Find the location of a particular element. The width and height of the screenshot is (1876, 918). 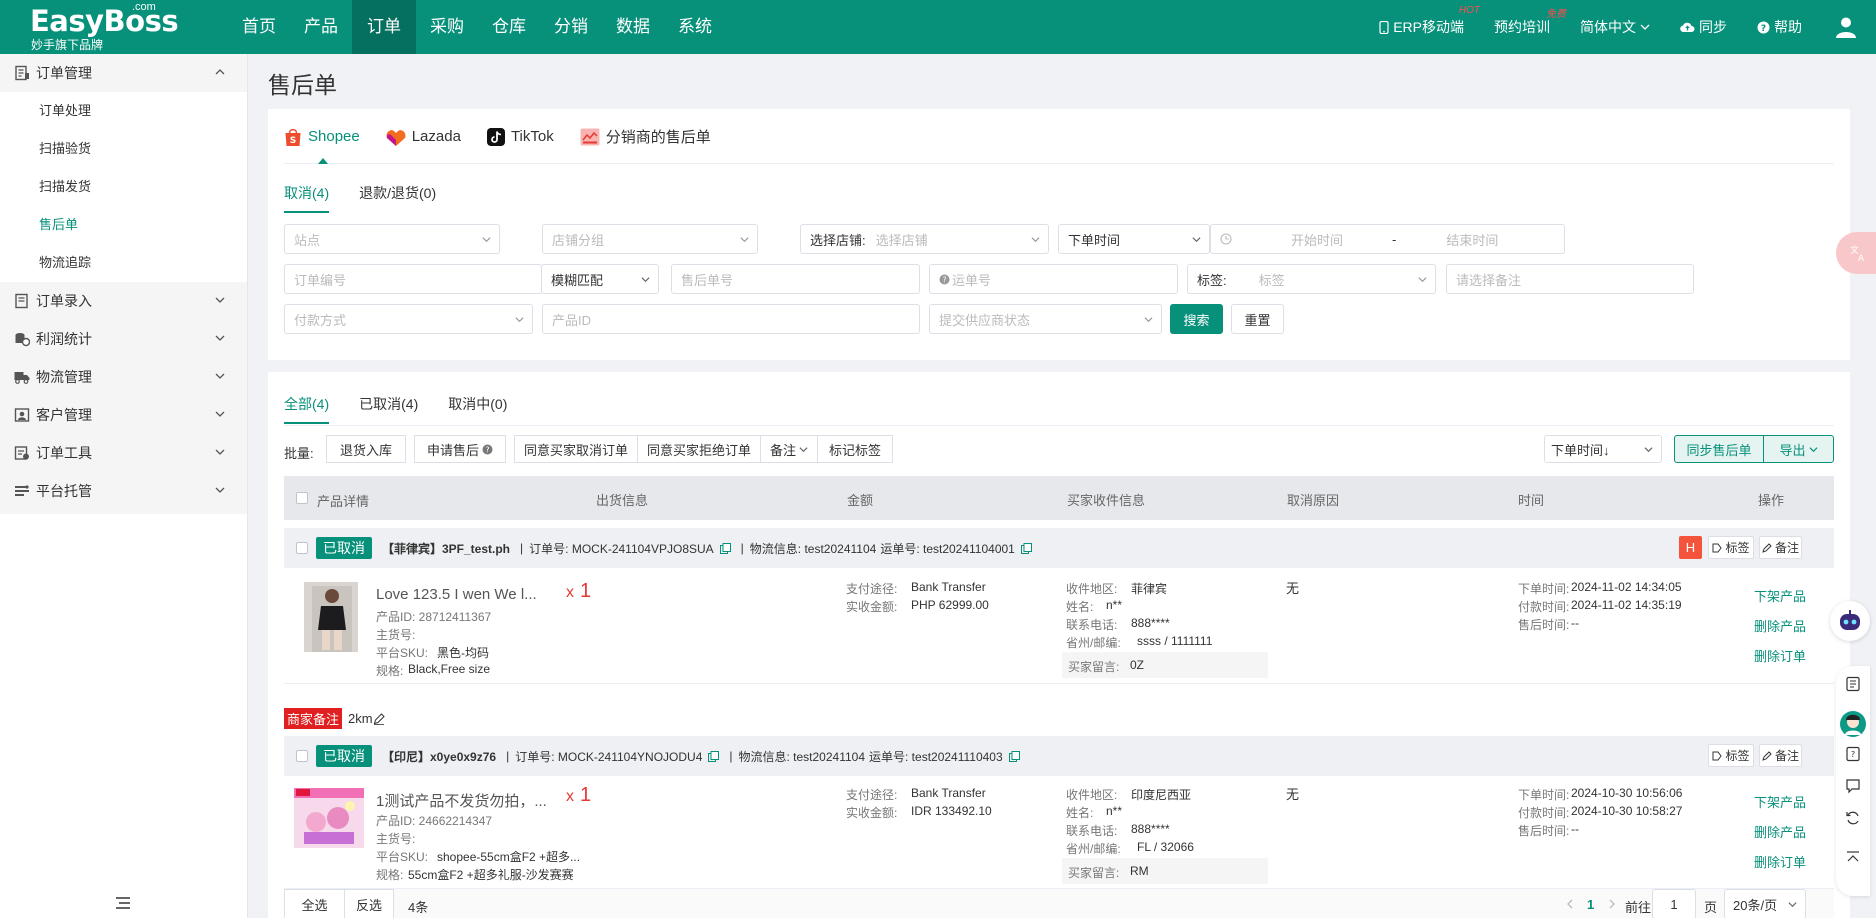

apply-after-sale-button: 申请售后 ? is located at coordinates (460, 449).